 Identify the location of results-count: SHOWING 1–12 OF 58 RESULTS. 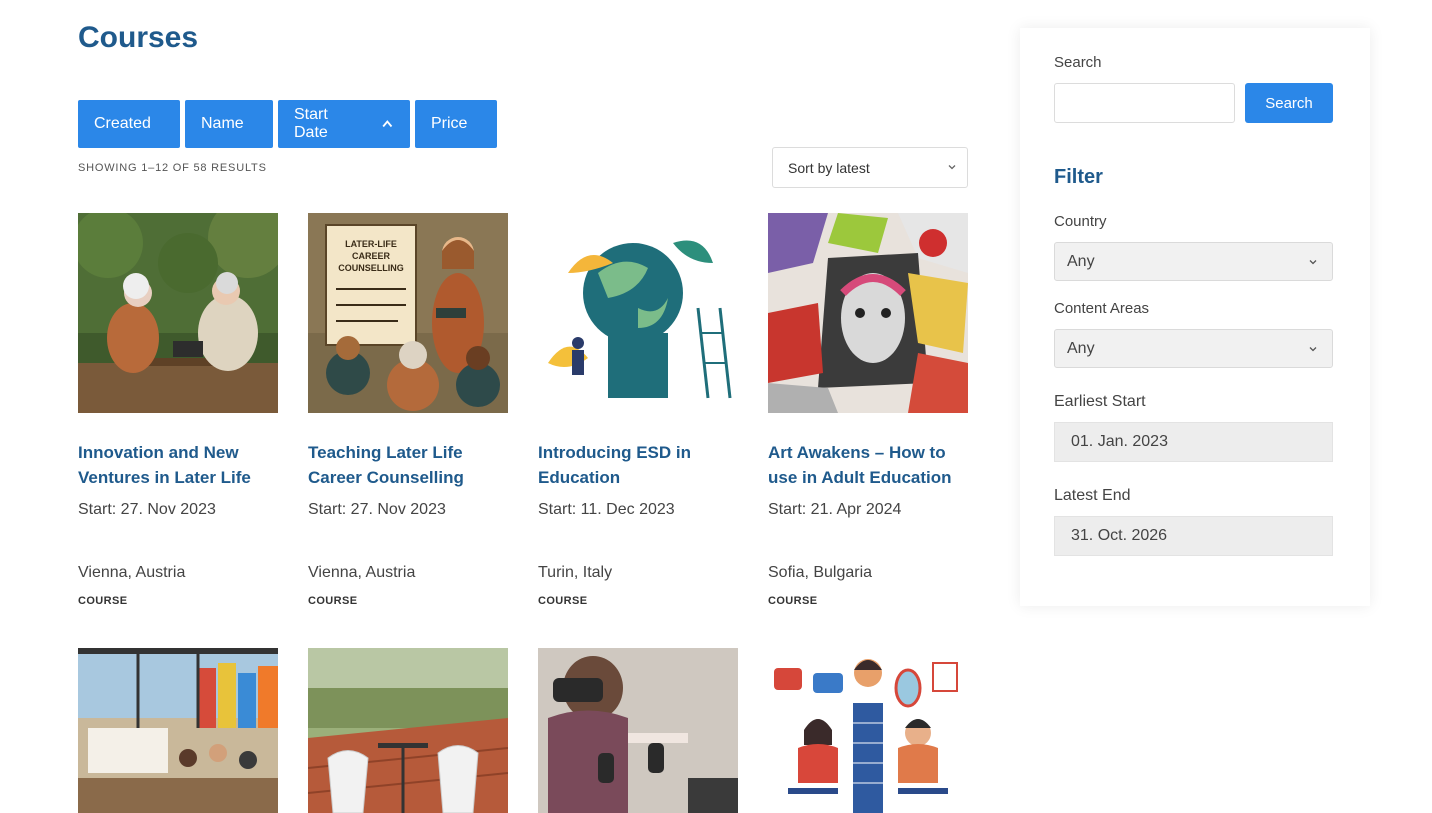
(172, 168).